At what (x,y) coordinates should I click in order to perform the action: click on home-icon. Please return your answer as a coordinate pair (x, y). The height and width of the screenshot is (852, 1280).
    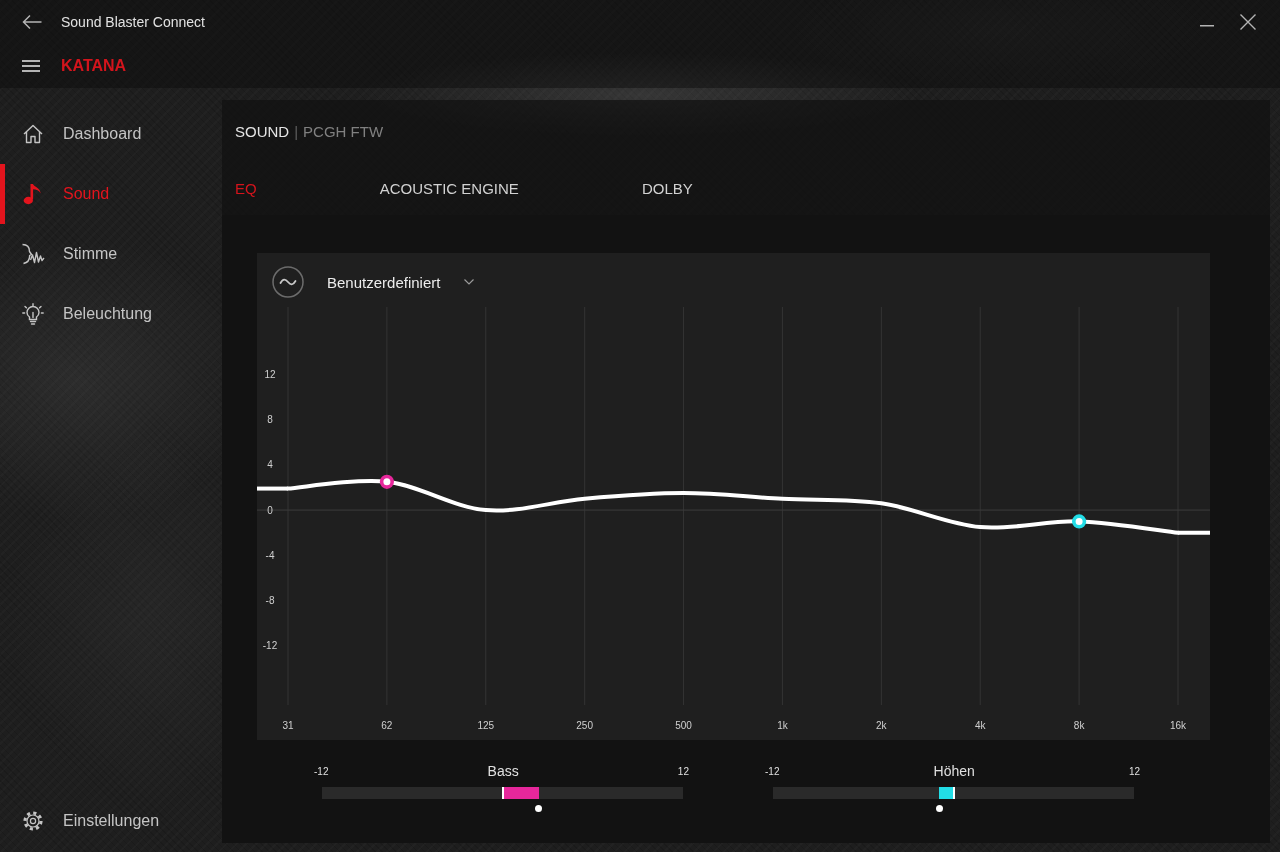
    Looking at the image, I should click on (33, 134).